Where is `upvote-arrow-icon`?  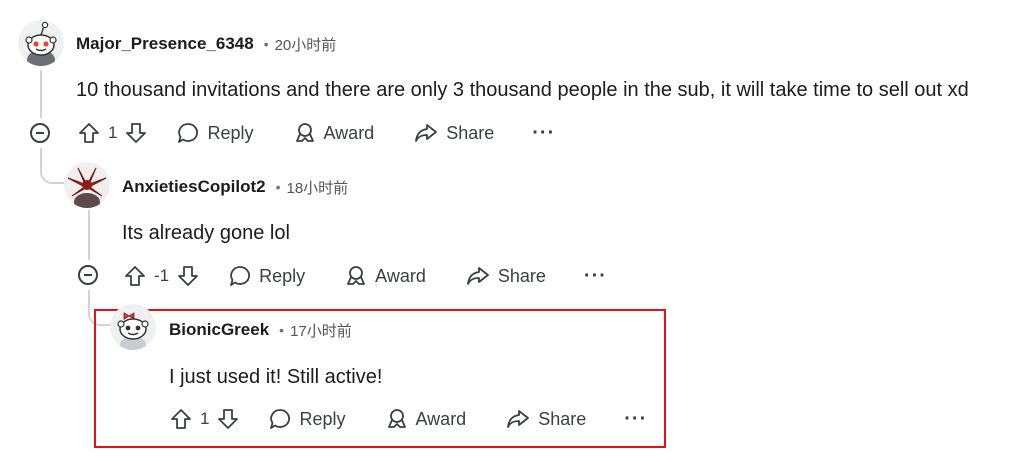
upvote-arrow-icon is located at coordinates (181, 419).